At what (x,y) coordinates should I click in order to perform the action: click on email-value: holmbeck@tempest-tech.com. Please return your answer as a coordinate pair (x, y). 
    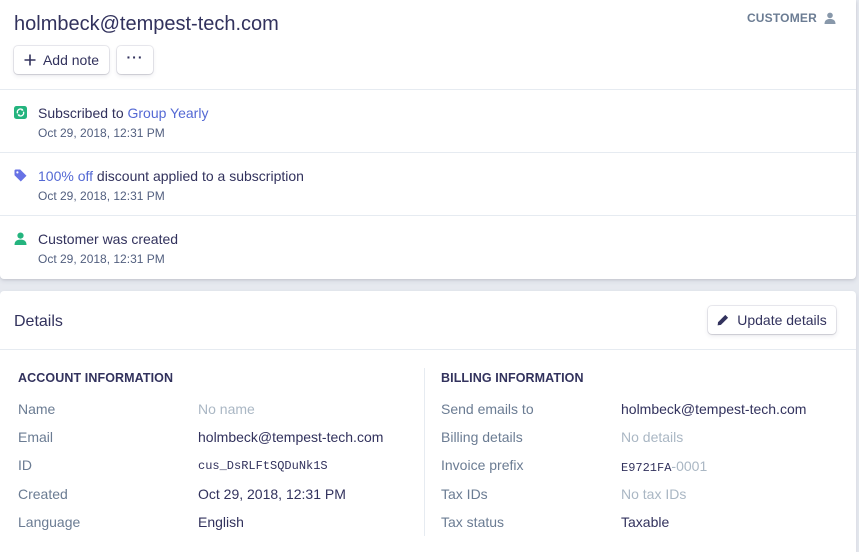
    Looking at the image, I should click on (291, 437).